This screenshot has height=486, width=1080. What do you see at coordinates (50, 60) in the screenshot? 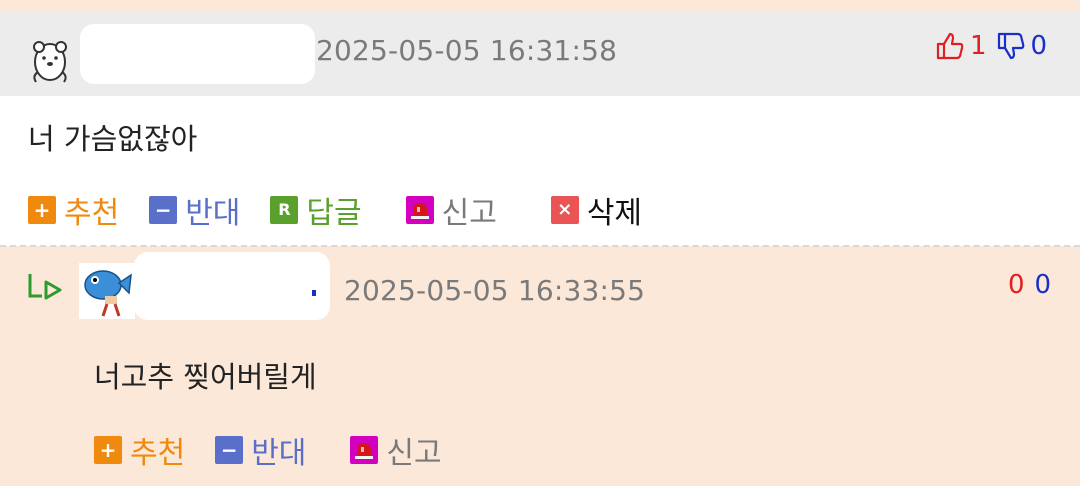
I see `avatar-bear-icon` at bounding box center [50, 60].